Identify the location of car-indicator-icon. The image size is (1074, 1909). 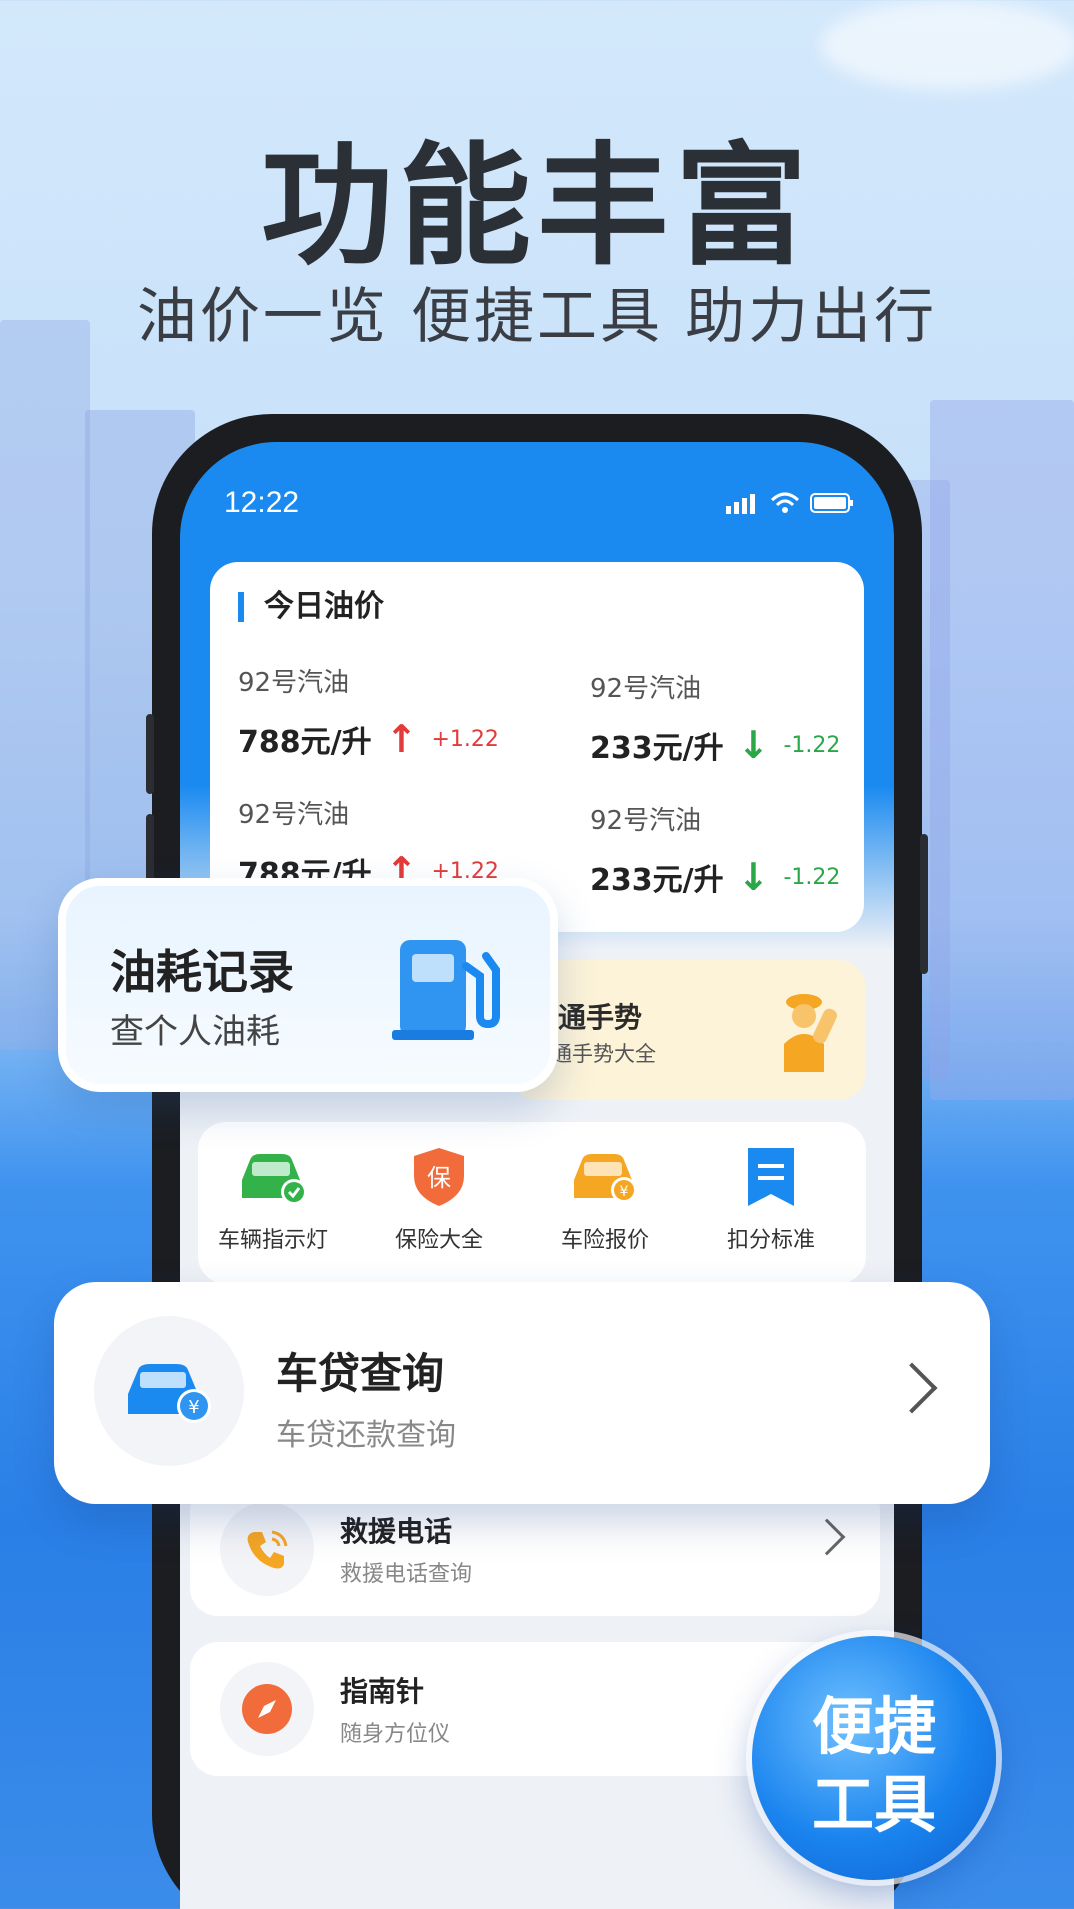
(274, 1179).